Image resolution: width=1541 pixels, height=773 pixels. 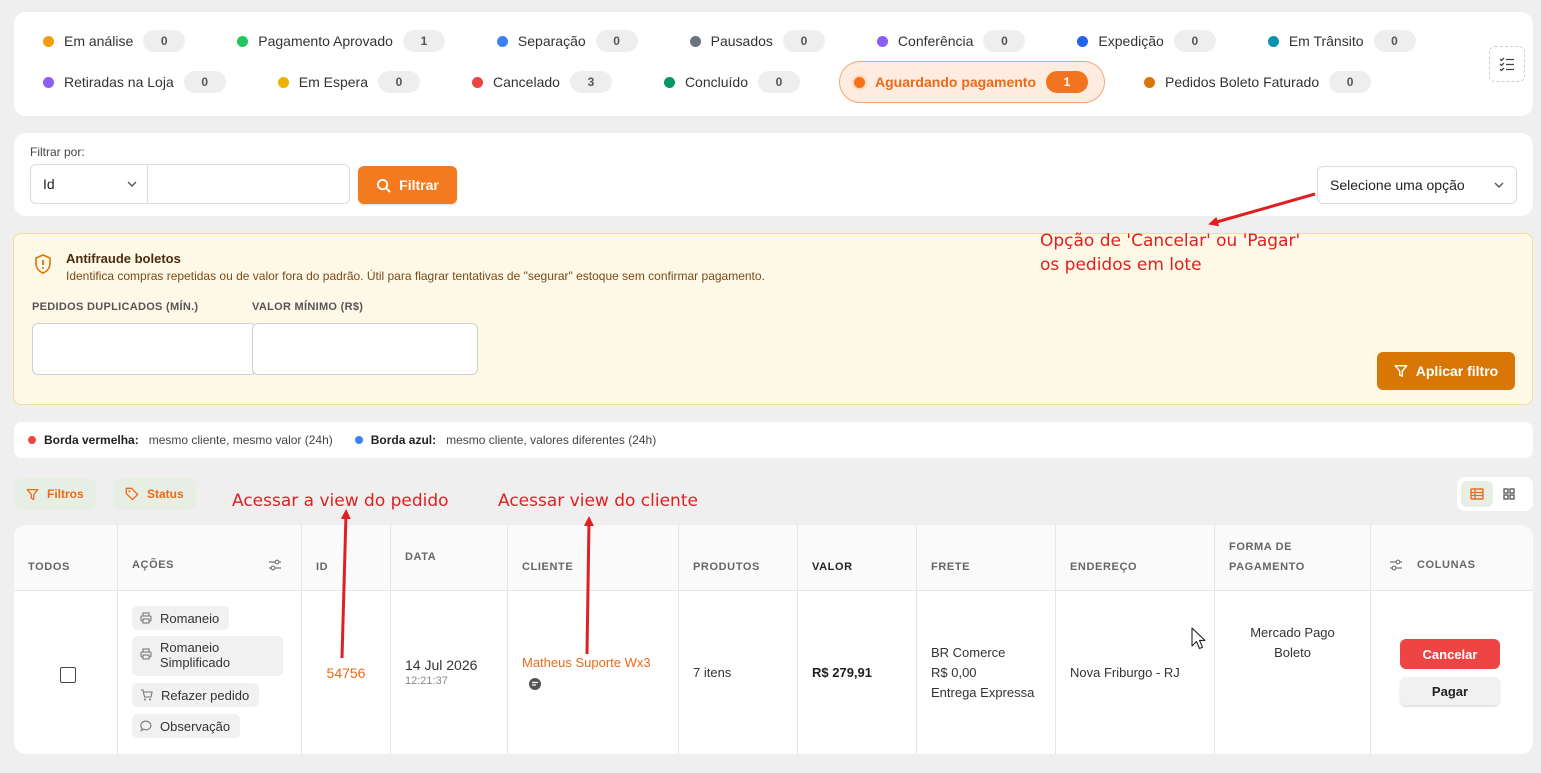 I want to click on filters-toggle-label: Filtros, so click(x=65, y=494).